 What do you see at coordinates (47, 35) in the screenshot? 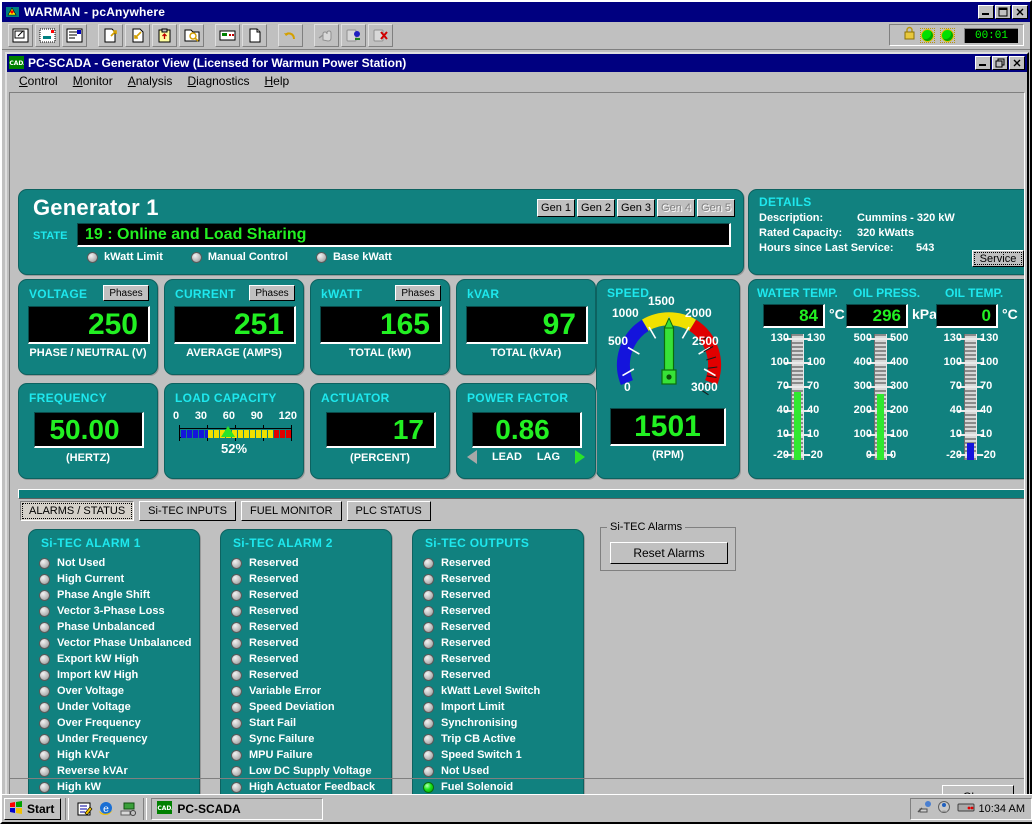
I see `minimize-window-icon` at bounding box center [47, 35].